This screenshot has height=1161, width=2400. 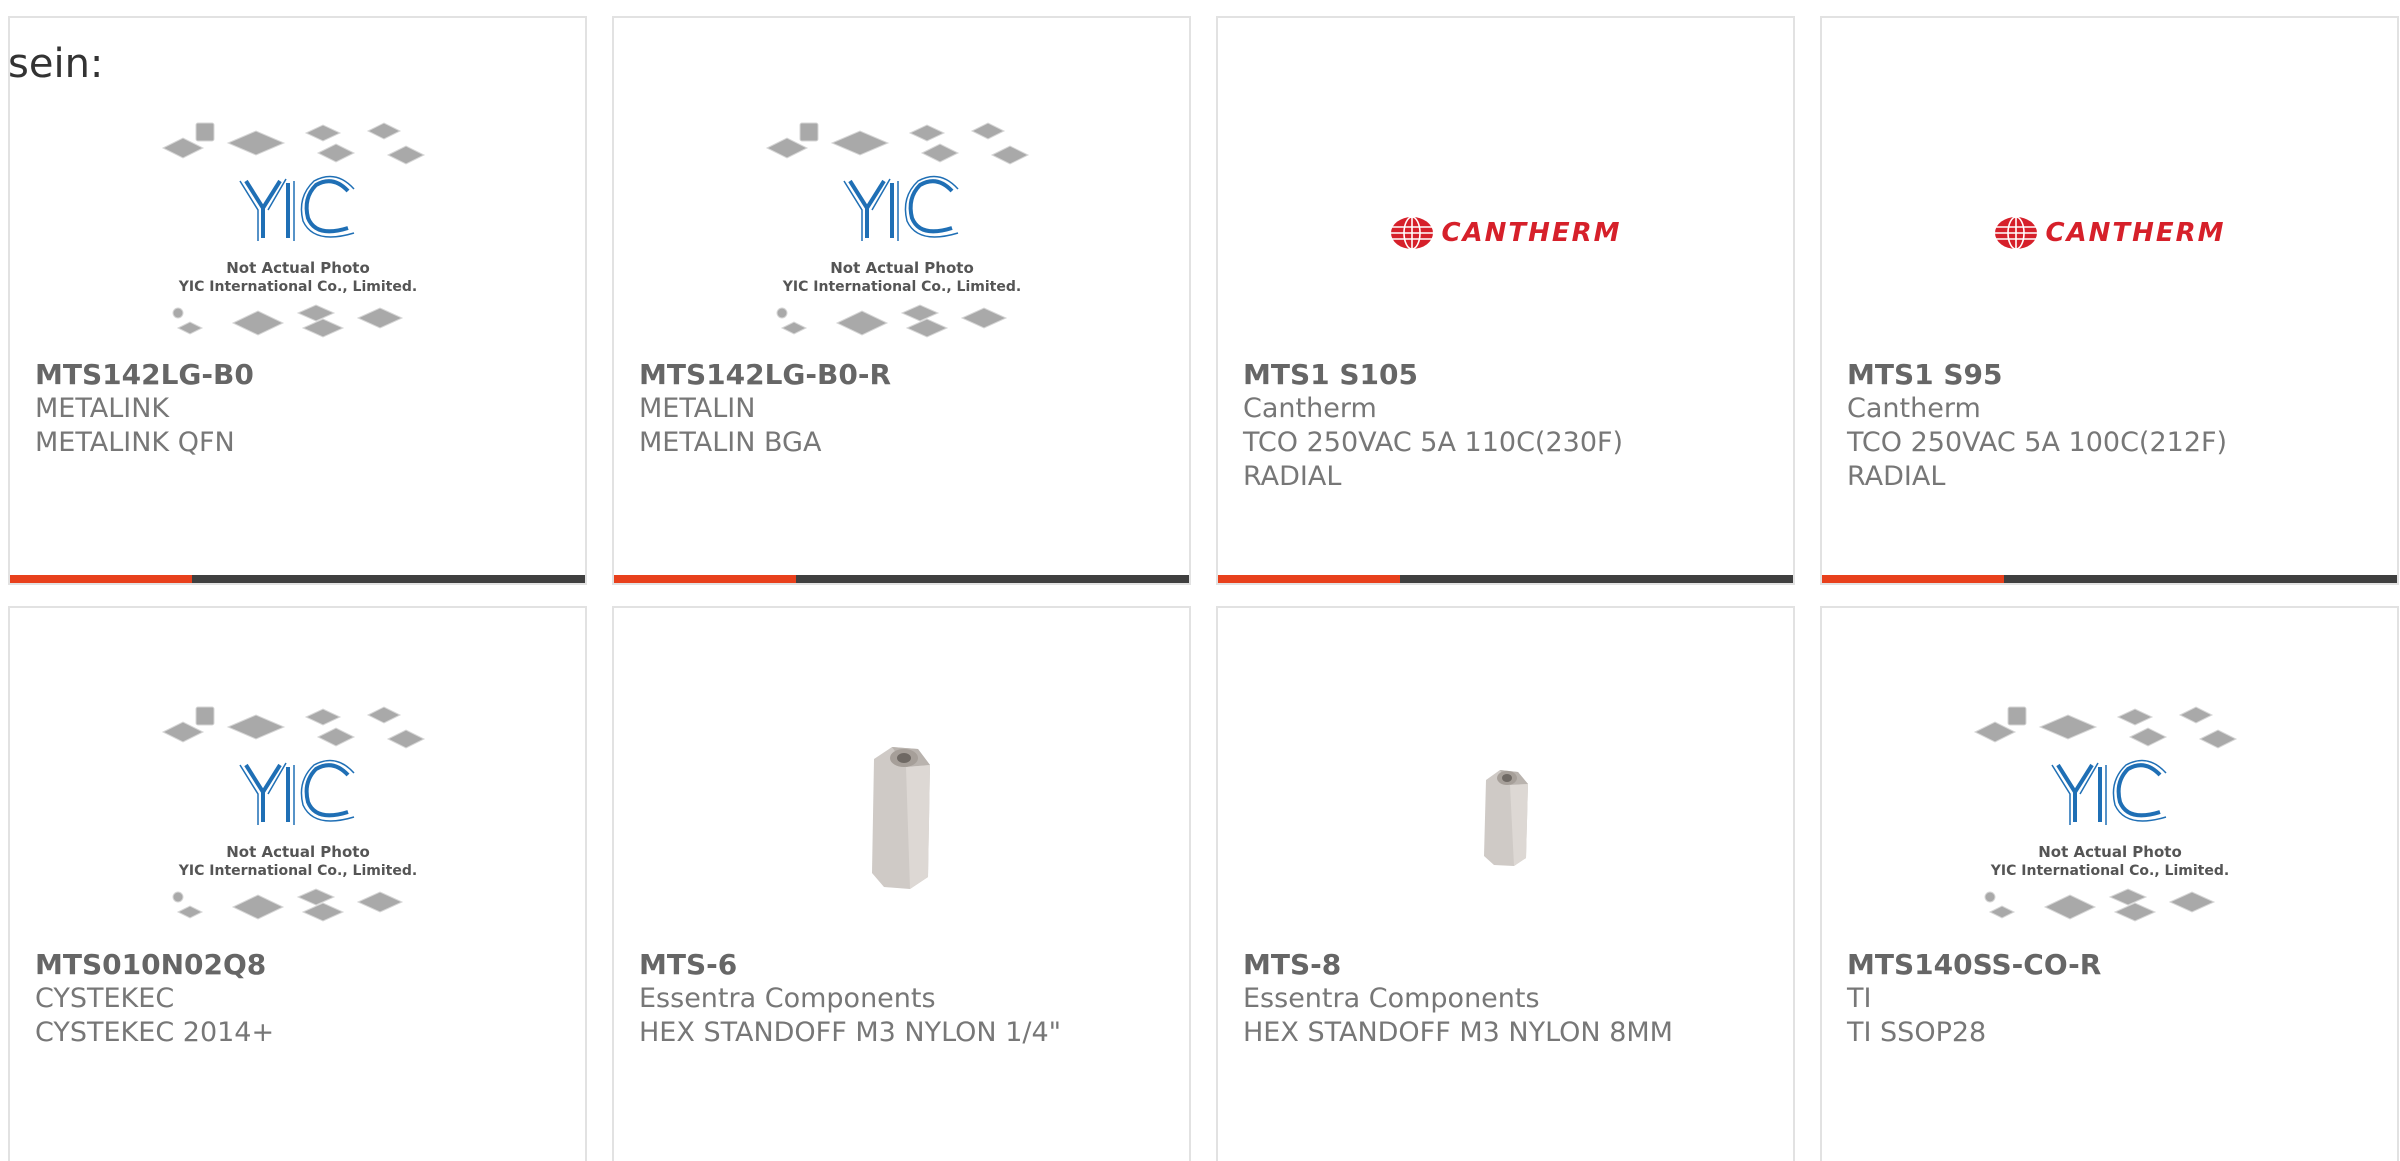 I want to click on product-info: MTS142LG-B0-R METALIN METALIN BGA, so click(x=904, y=409).